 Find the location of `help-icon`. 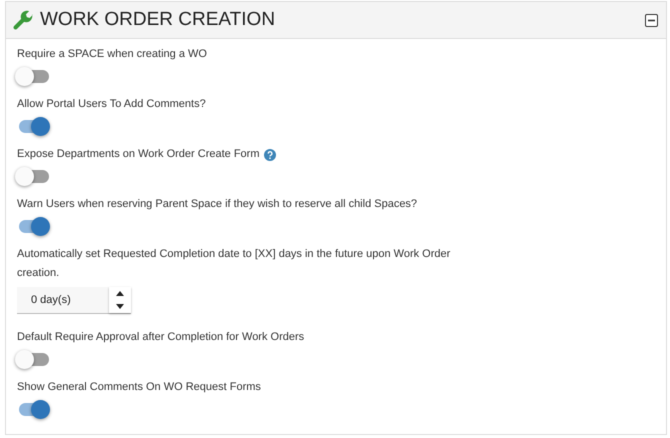

help-icon is located at coordinates (270, 154).